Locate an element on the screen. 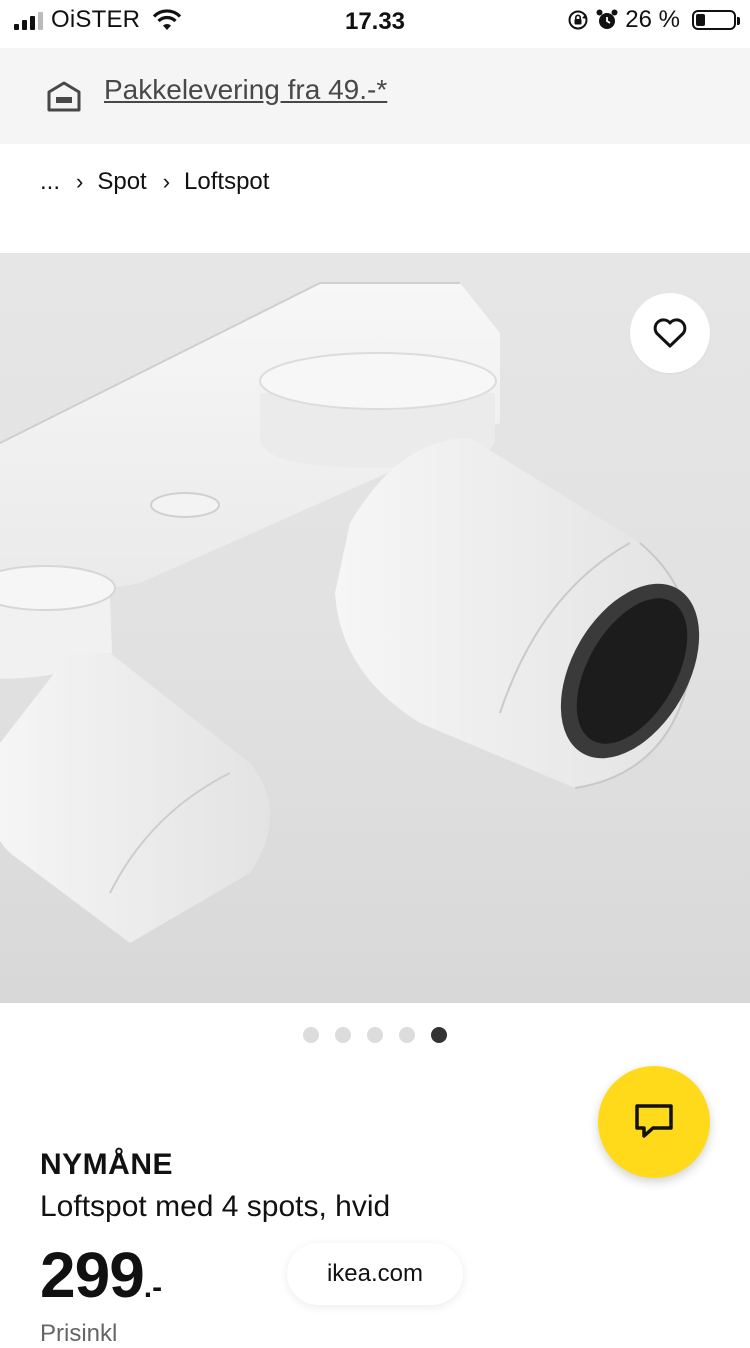  breadcrumb-item-loftspot: Loftspot is located at coordinates (226, 182).